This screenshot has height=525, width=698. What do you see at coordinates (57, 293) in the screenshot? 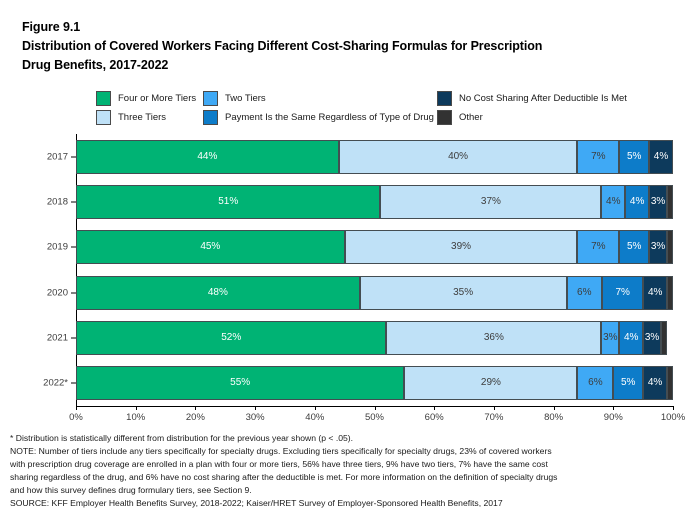
I see `y-axis-tick-label: 2020` at bounding box center [57, 293].